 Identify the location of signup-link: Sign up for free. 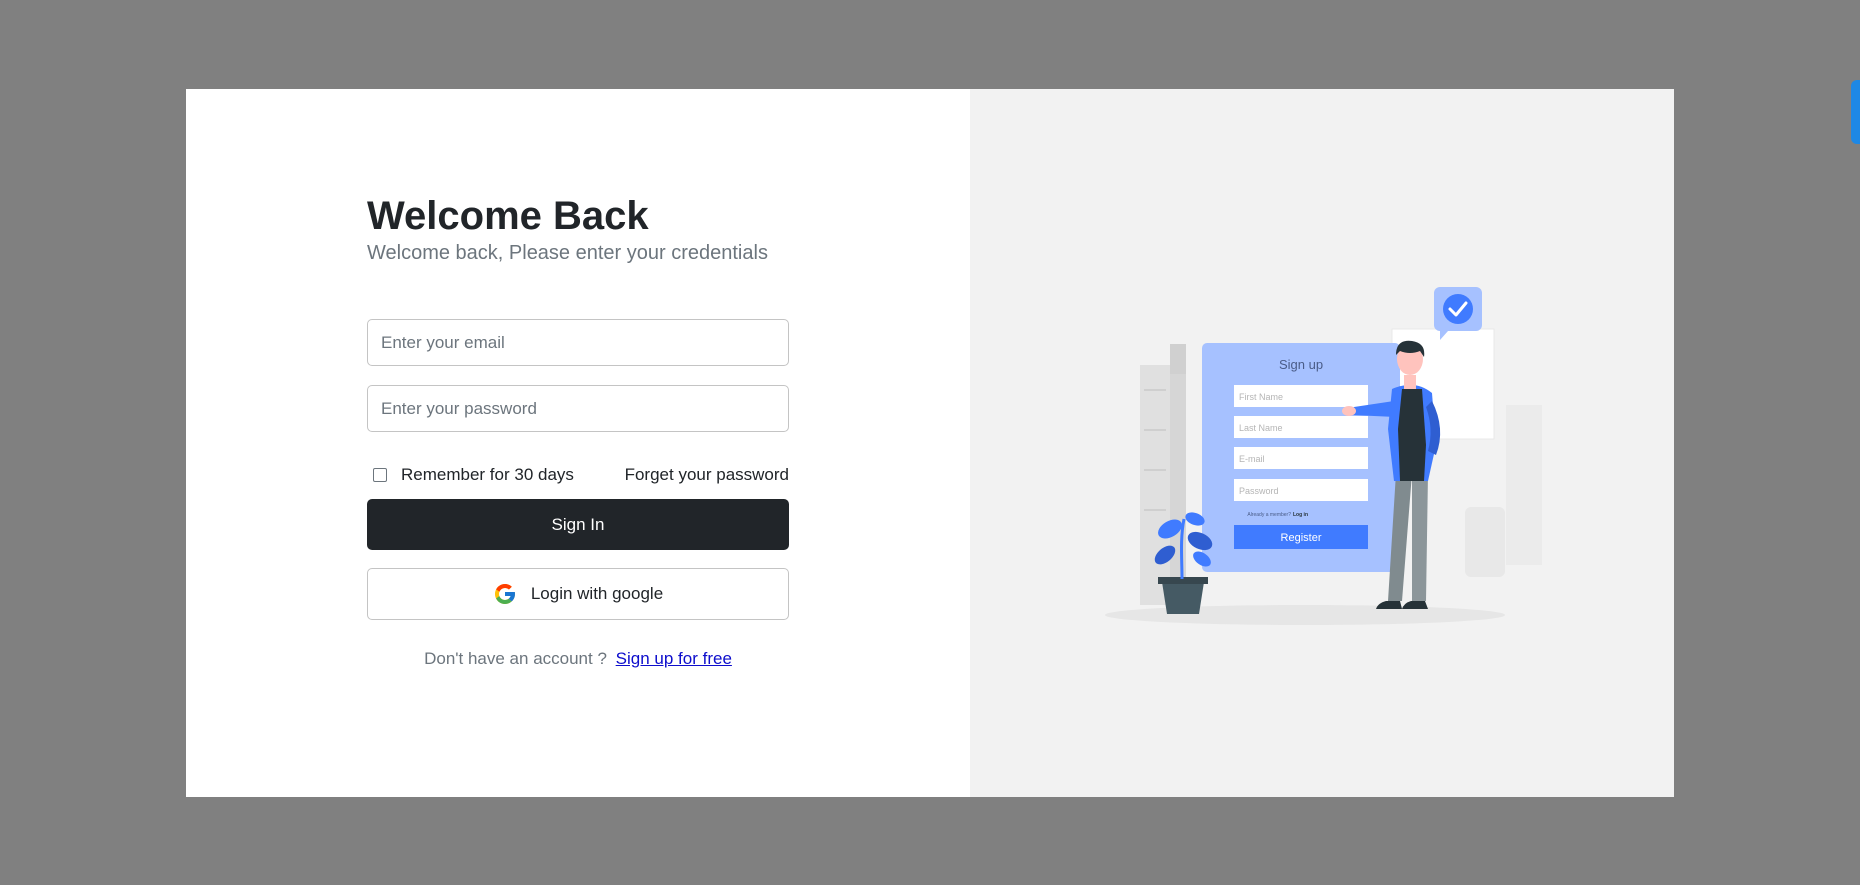
(674, 658).